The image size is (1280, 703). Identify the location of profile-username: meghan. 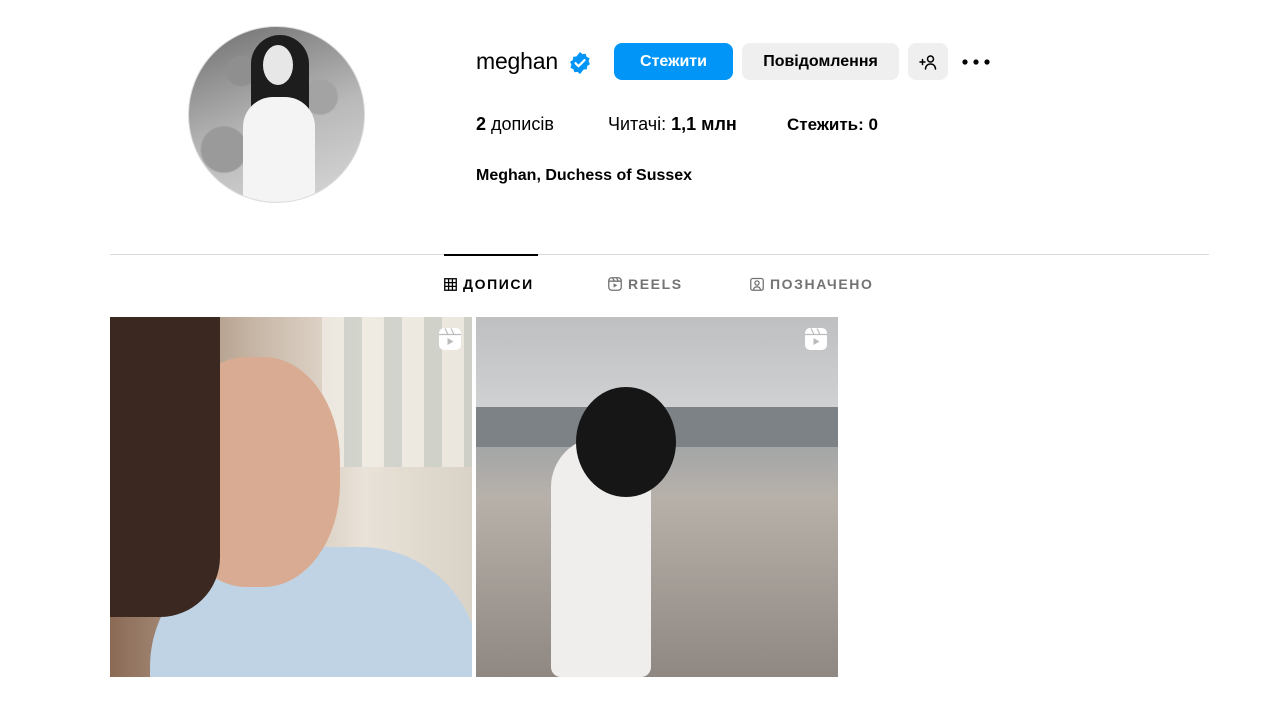
(517, 61).